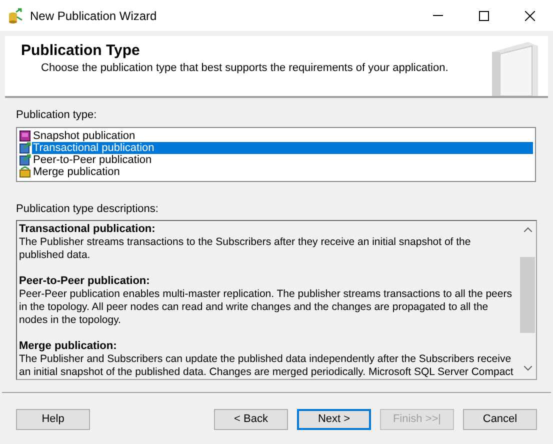 The height and width of the screenshot is (444, 553). Describe the element at coordinates (276, 136) in the screenshot. I see `list-item: Snapshot publication` at that location.